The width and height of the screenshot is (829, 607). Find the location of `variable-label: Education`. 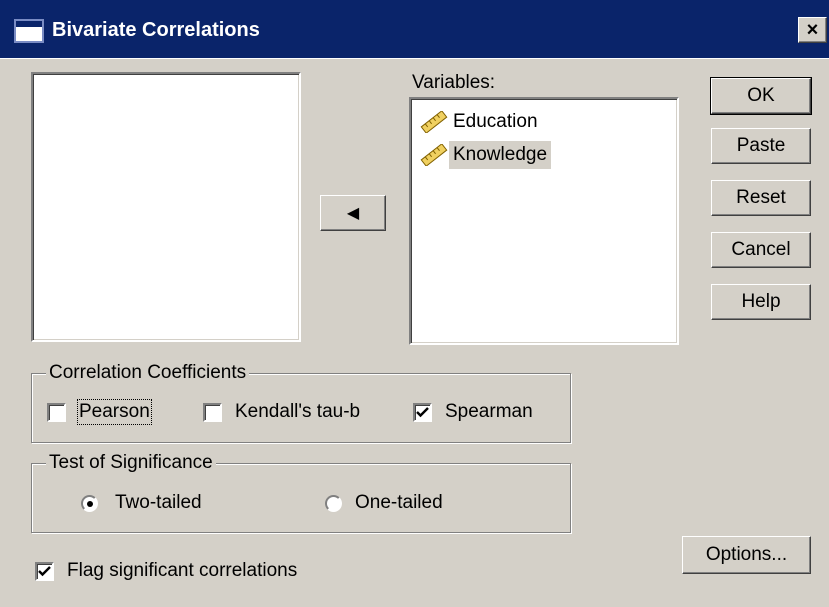

variable-label: Education is located at coordinates (495, 121).